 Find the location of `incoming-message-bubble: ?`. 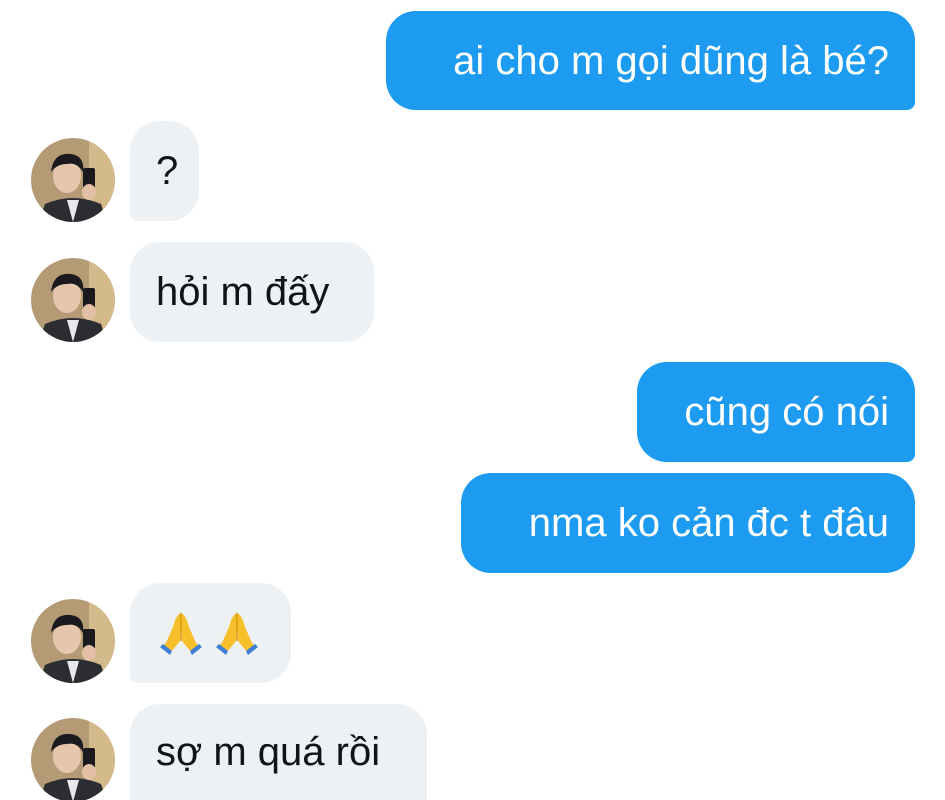

incoming-message-bubble: ? is located at coordinates (164, 171).